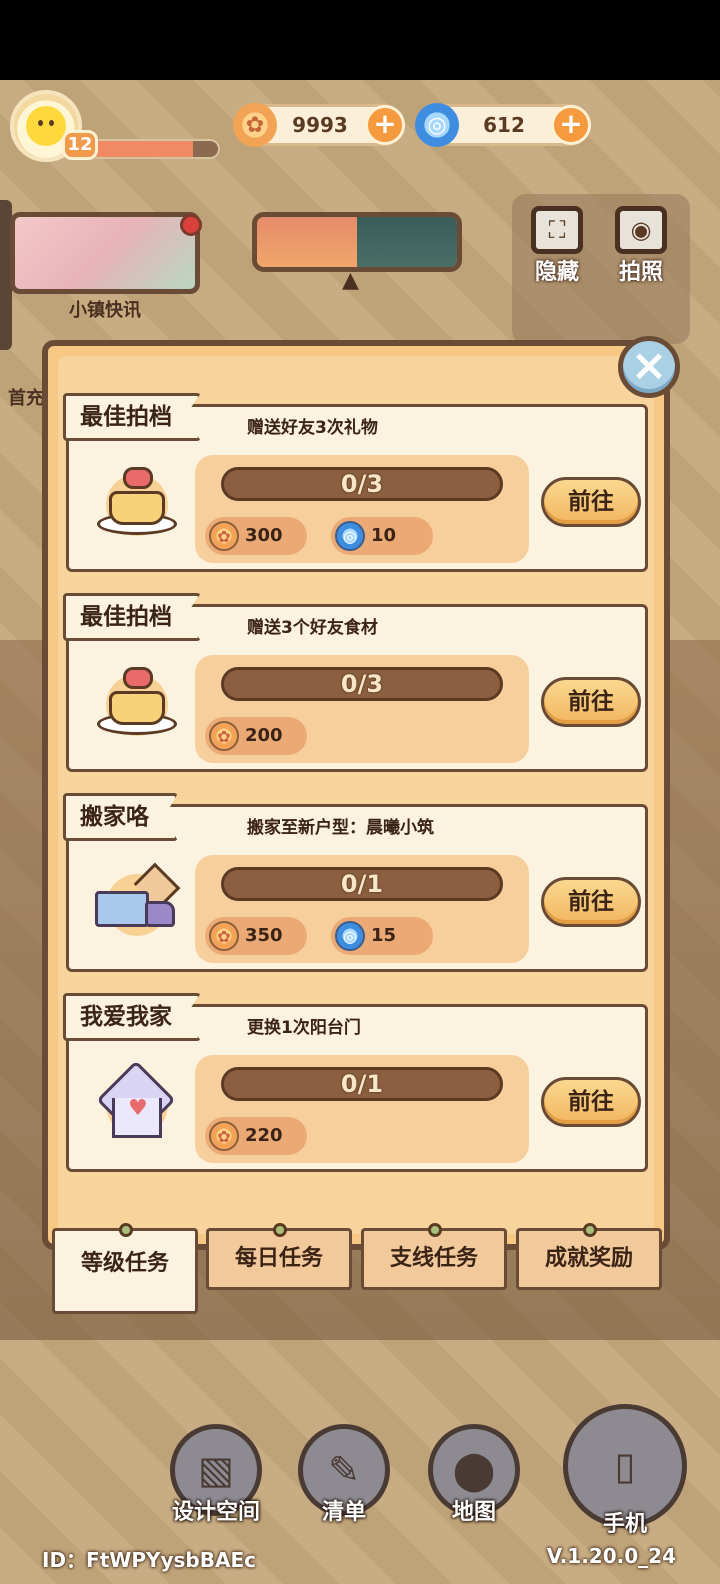 The height and width of the screenshot is (1584, 720). I want to click on reward-amount: 220, so click(264, 1135).